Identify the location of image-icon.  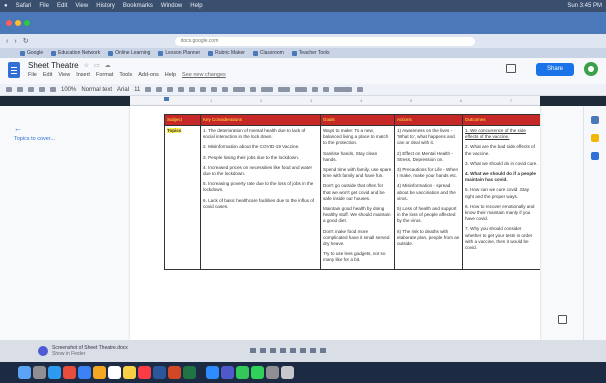
(225, 89).